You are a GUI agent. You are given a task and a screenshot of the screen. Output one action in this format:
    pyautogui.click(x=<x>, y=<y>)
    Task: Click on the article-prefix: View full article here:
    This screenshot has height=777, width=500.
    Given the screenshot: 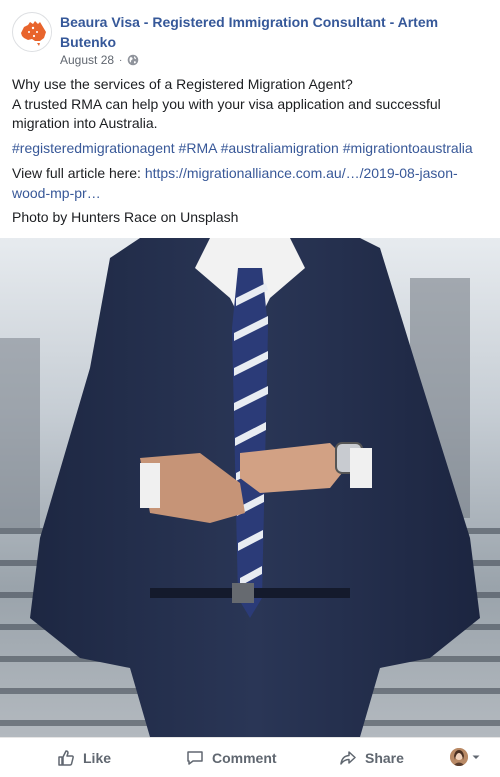 What is the action you would take?
    pyautogui.click(x=78, y=173)
    